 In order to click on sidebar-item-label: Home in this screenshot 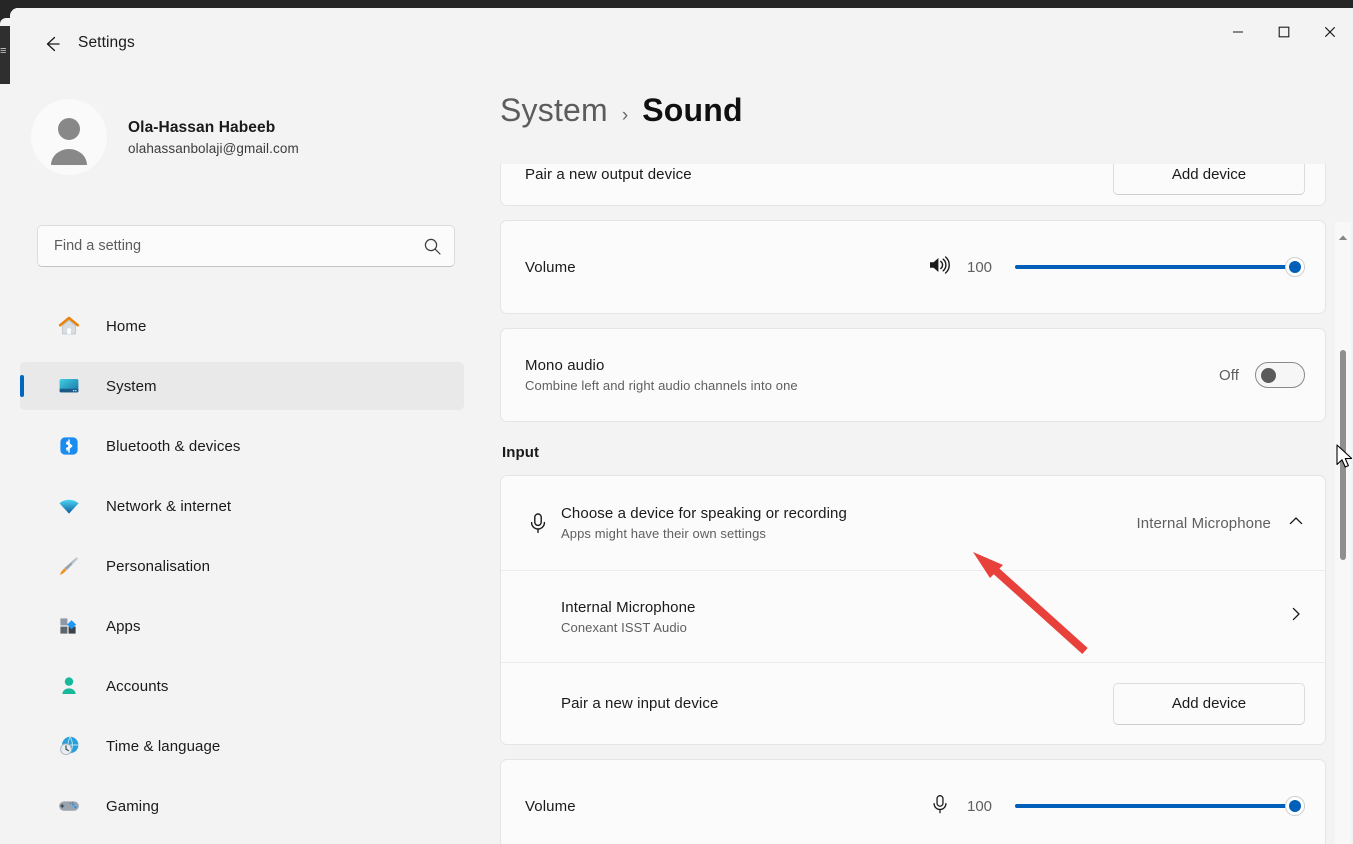, I will do `click(126, 326)`.